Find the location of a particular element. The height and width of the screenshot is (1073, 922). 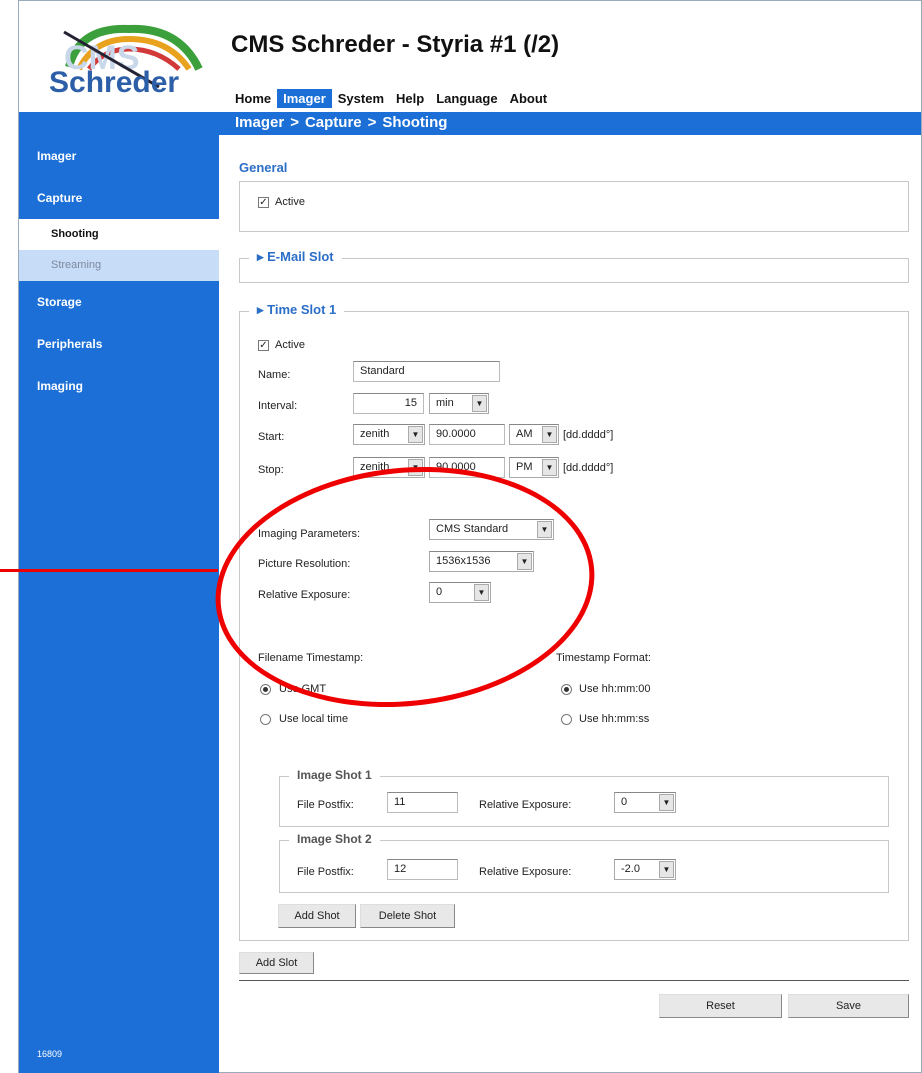

start-angle-input: 90.0000 is located at coordinates (467, 434).